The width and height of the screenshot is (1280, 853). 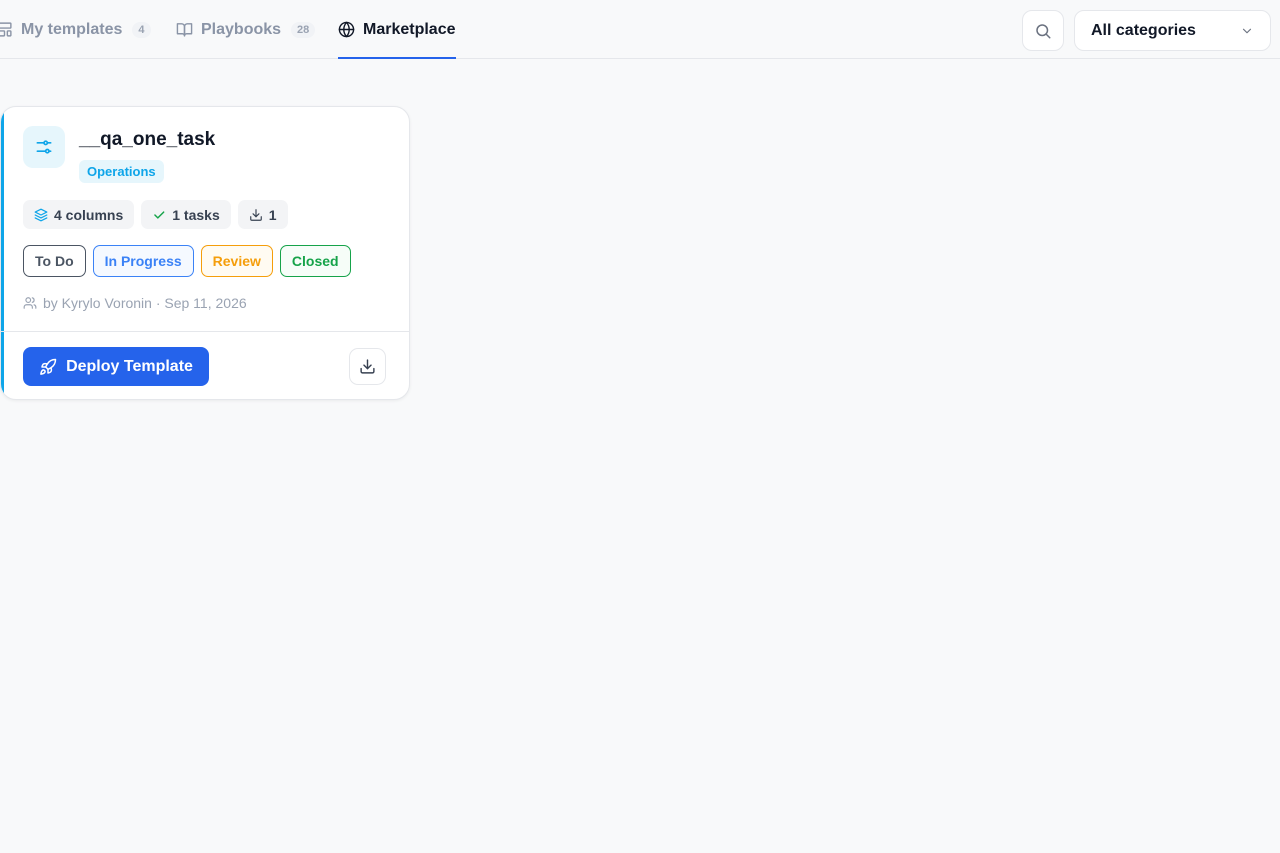 I want to click on book-open-icon, so click(x=184, y=30).